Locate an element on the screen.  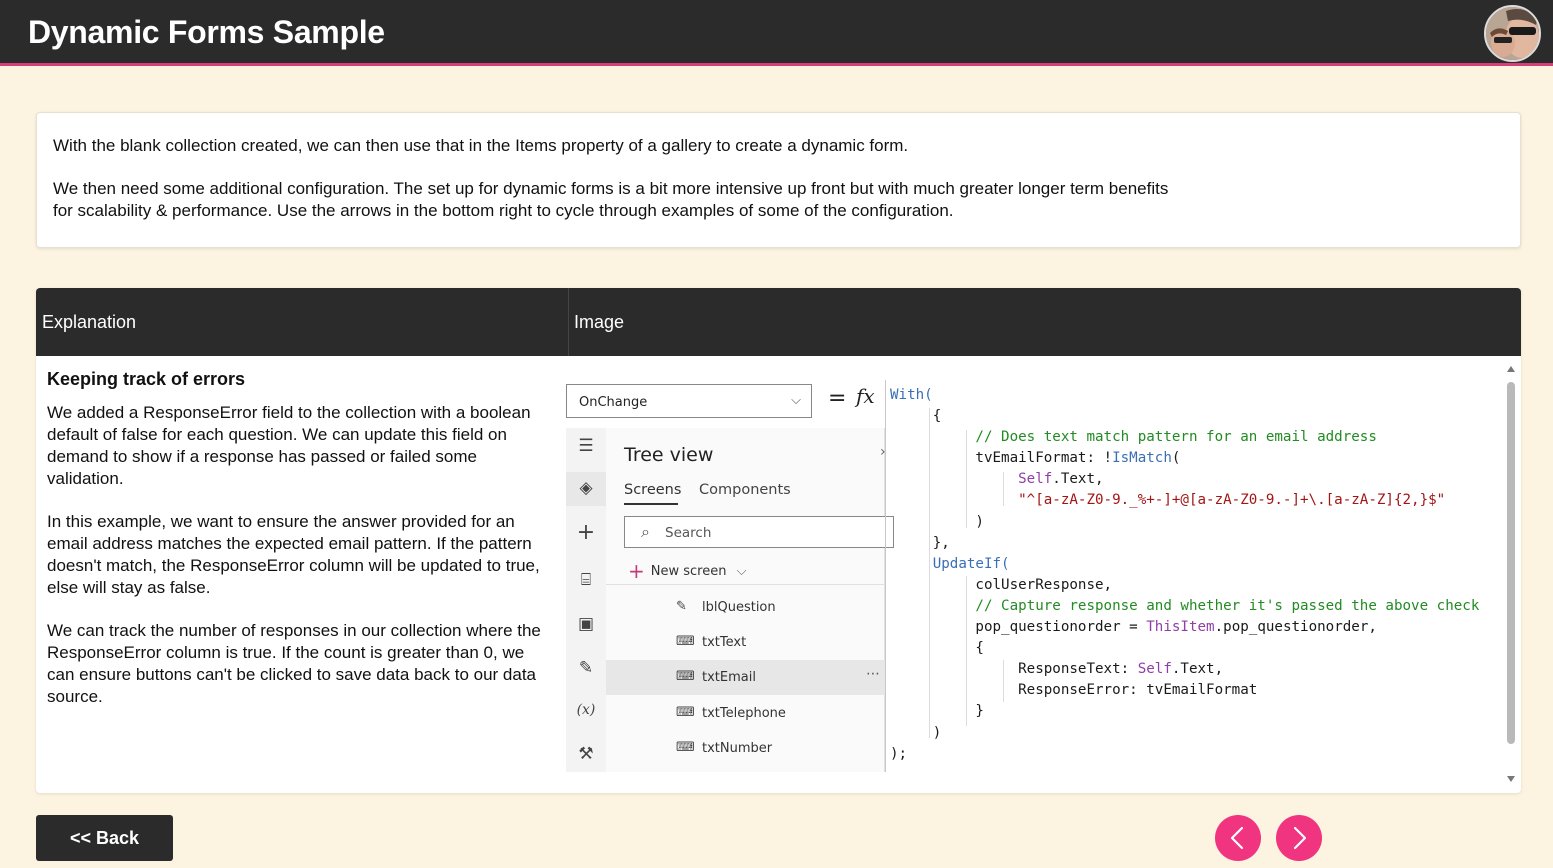
next-button is located at coordinates (1299, 838).